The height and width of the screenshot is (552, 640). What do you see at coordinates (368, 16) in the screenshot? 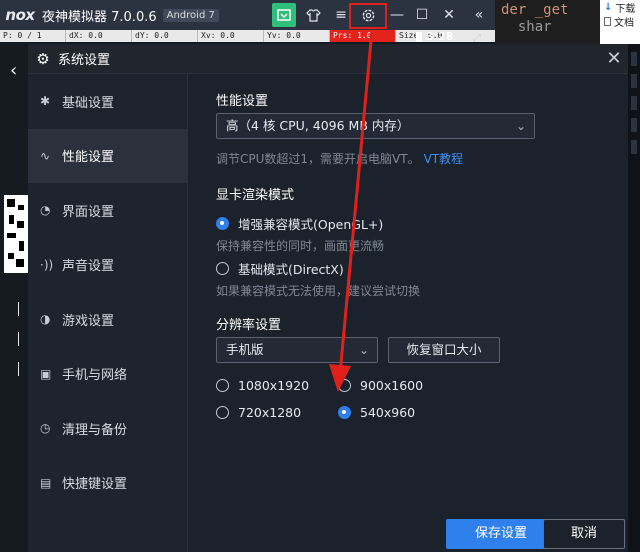
I see `annotation-highlight-box` at bounding box center [368, 16].